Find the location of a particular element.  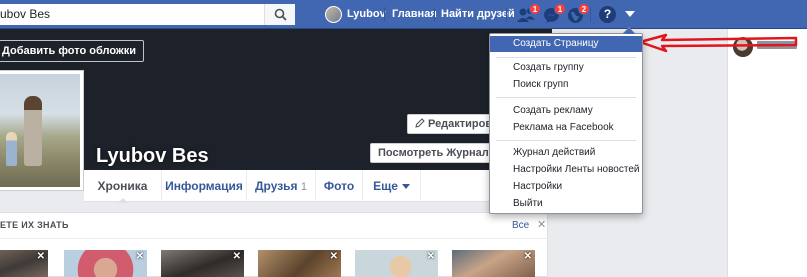

tab-label: Информация is located at coordinates (204, 186).